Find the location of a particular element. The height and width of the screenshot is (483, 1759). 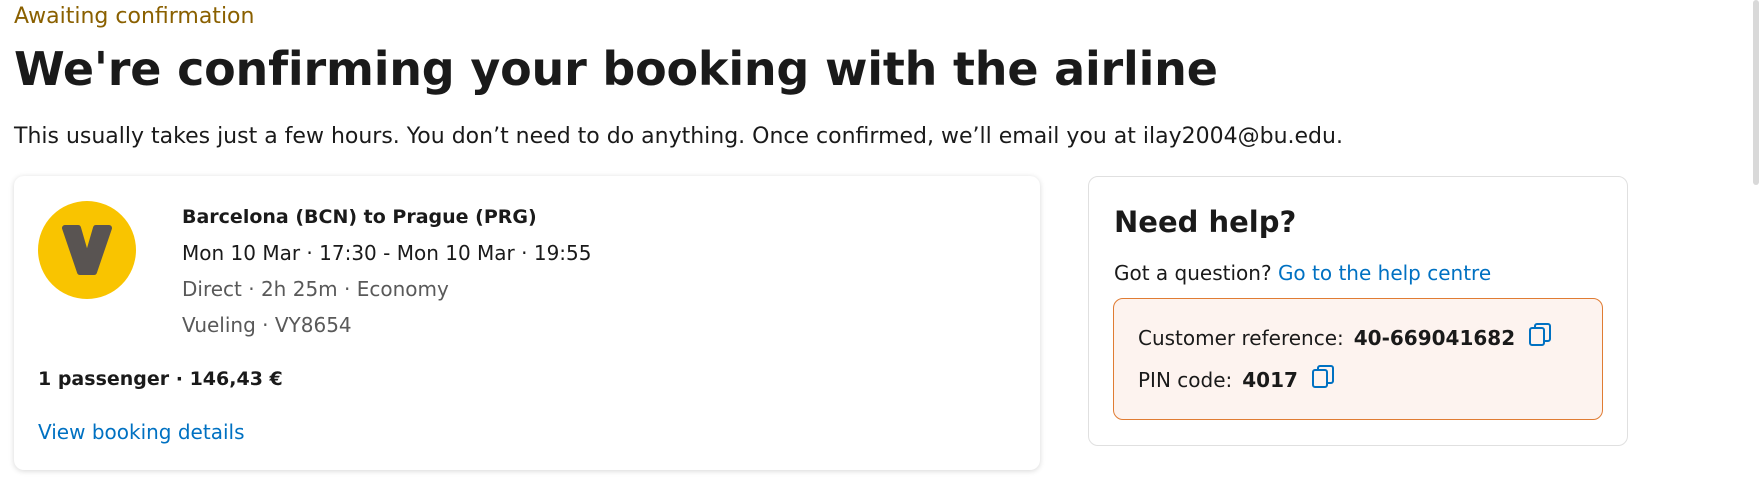

pin-code-row: PIN code: 4017 is located at coordinates (1236, 379).